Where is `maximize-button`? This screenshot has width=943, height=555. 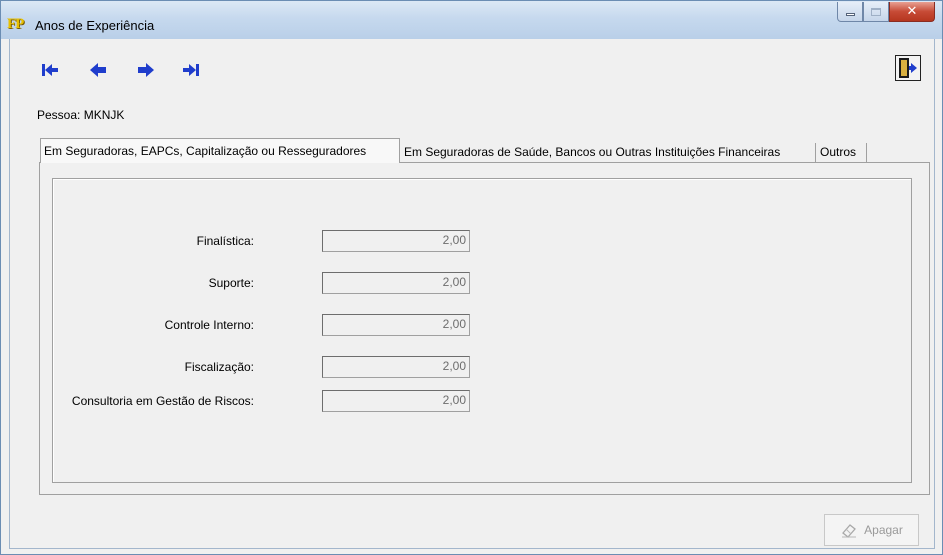
maximize-button is located at coordinates (876, 12).